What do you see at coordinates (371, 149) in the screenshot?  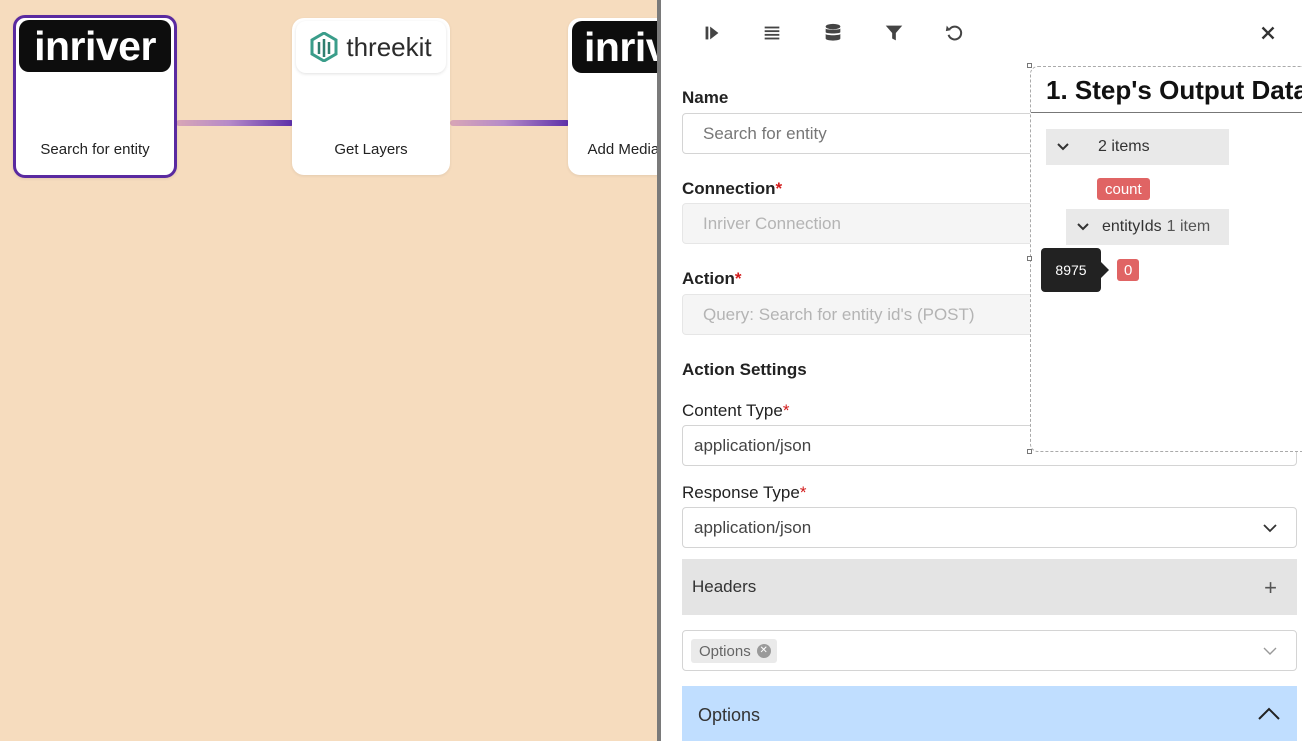 I see `node-label: Get Layers` at bounding box center [371, 149].